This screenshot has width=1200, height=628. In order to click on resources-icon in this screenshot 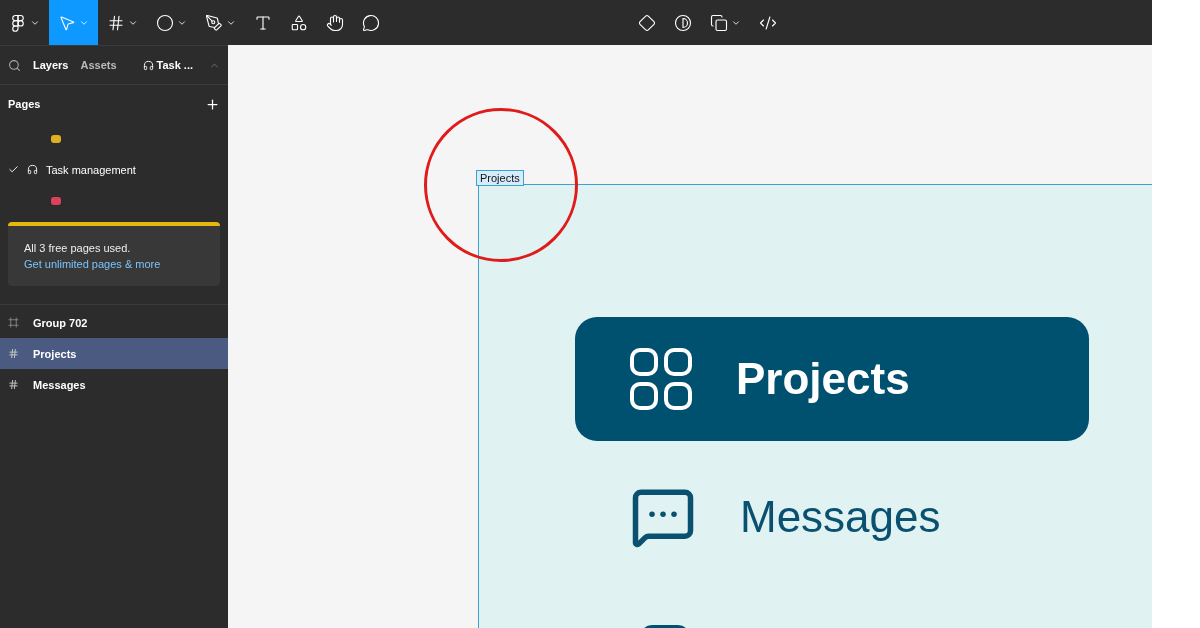, I will do `click(299, 22)`.